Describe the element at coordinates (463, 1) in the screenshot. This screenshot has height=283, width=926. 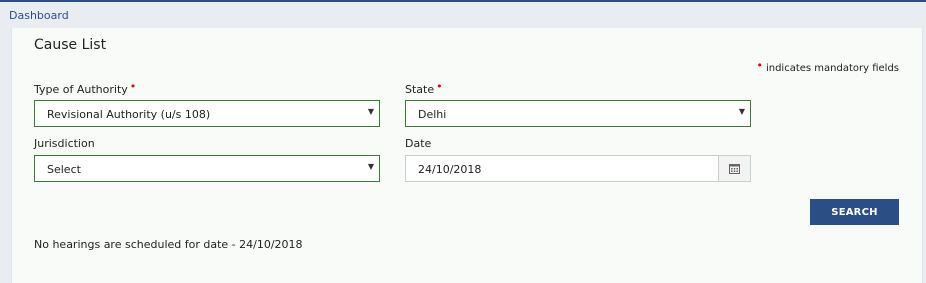
I see `top-border` at that location.